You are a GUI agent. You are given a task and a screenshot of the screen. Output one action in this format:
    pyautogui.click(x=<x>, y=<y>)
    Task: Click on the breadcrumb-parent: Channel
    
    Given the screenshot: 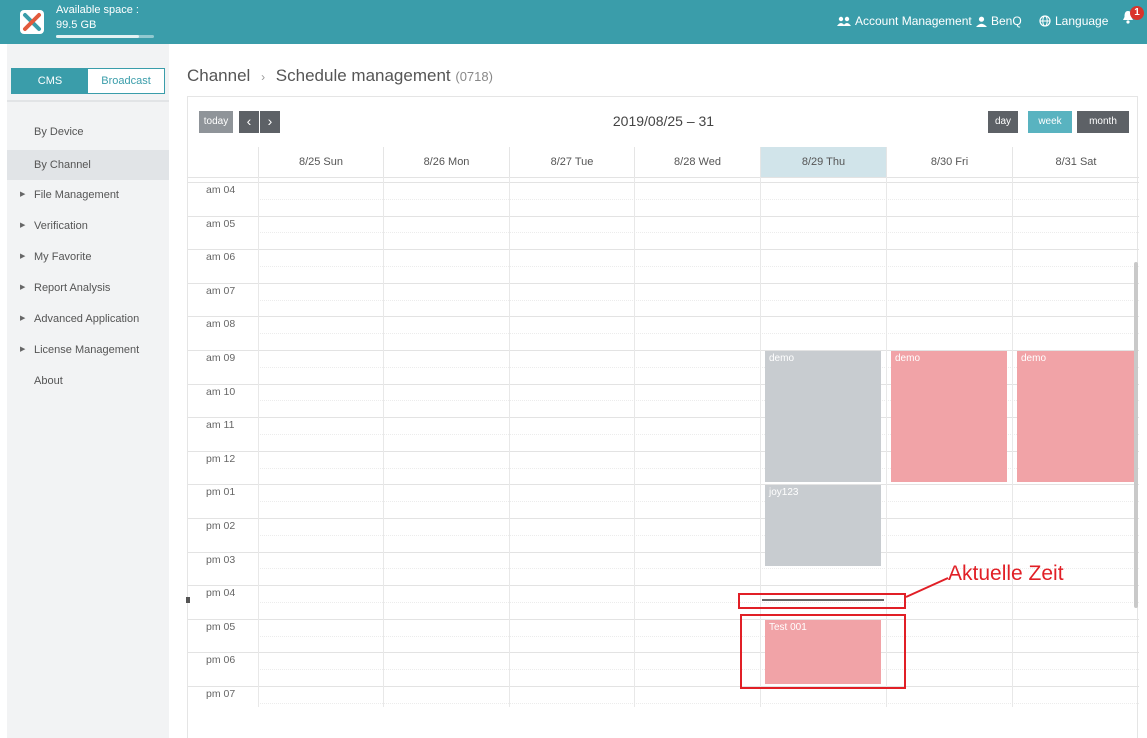 What is the action you would take?
    pyautogui.click(x=218, y=75)
    